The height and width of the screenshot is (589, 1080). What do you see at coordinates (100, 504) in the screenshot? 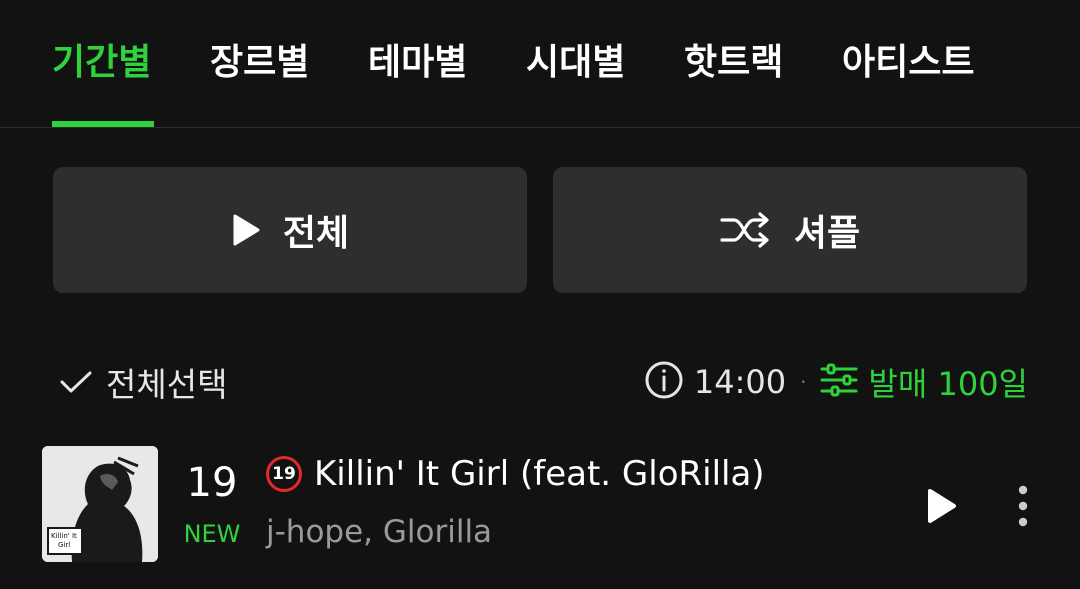
I see `album-cover: Killin' It Girl` at bounding box center [100, 504].